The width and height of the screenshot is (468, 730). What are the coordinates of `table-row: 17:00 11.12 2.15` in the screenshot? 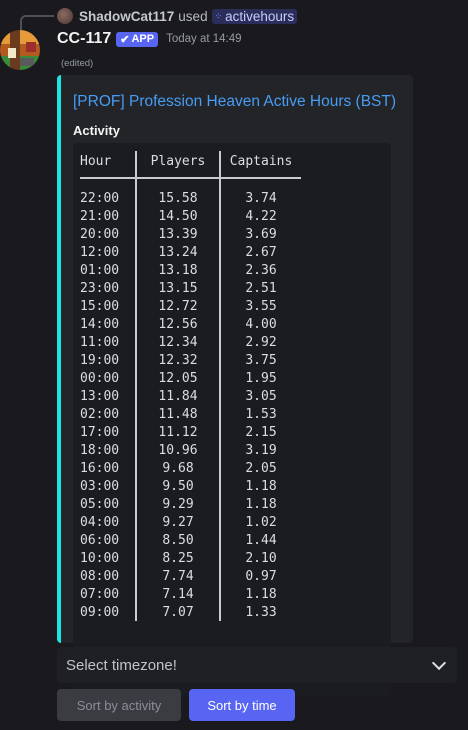 It's located at (190, 432).